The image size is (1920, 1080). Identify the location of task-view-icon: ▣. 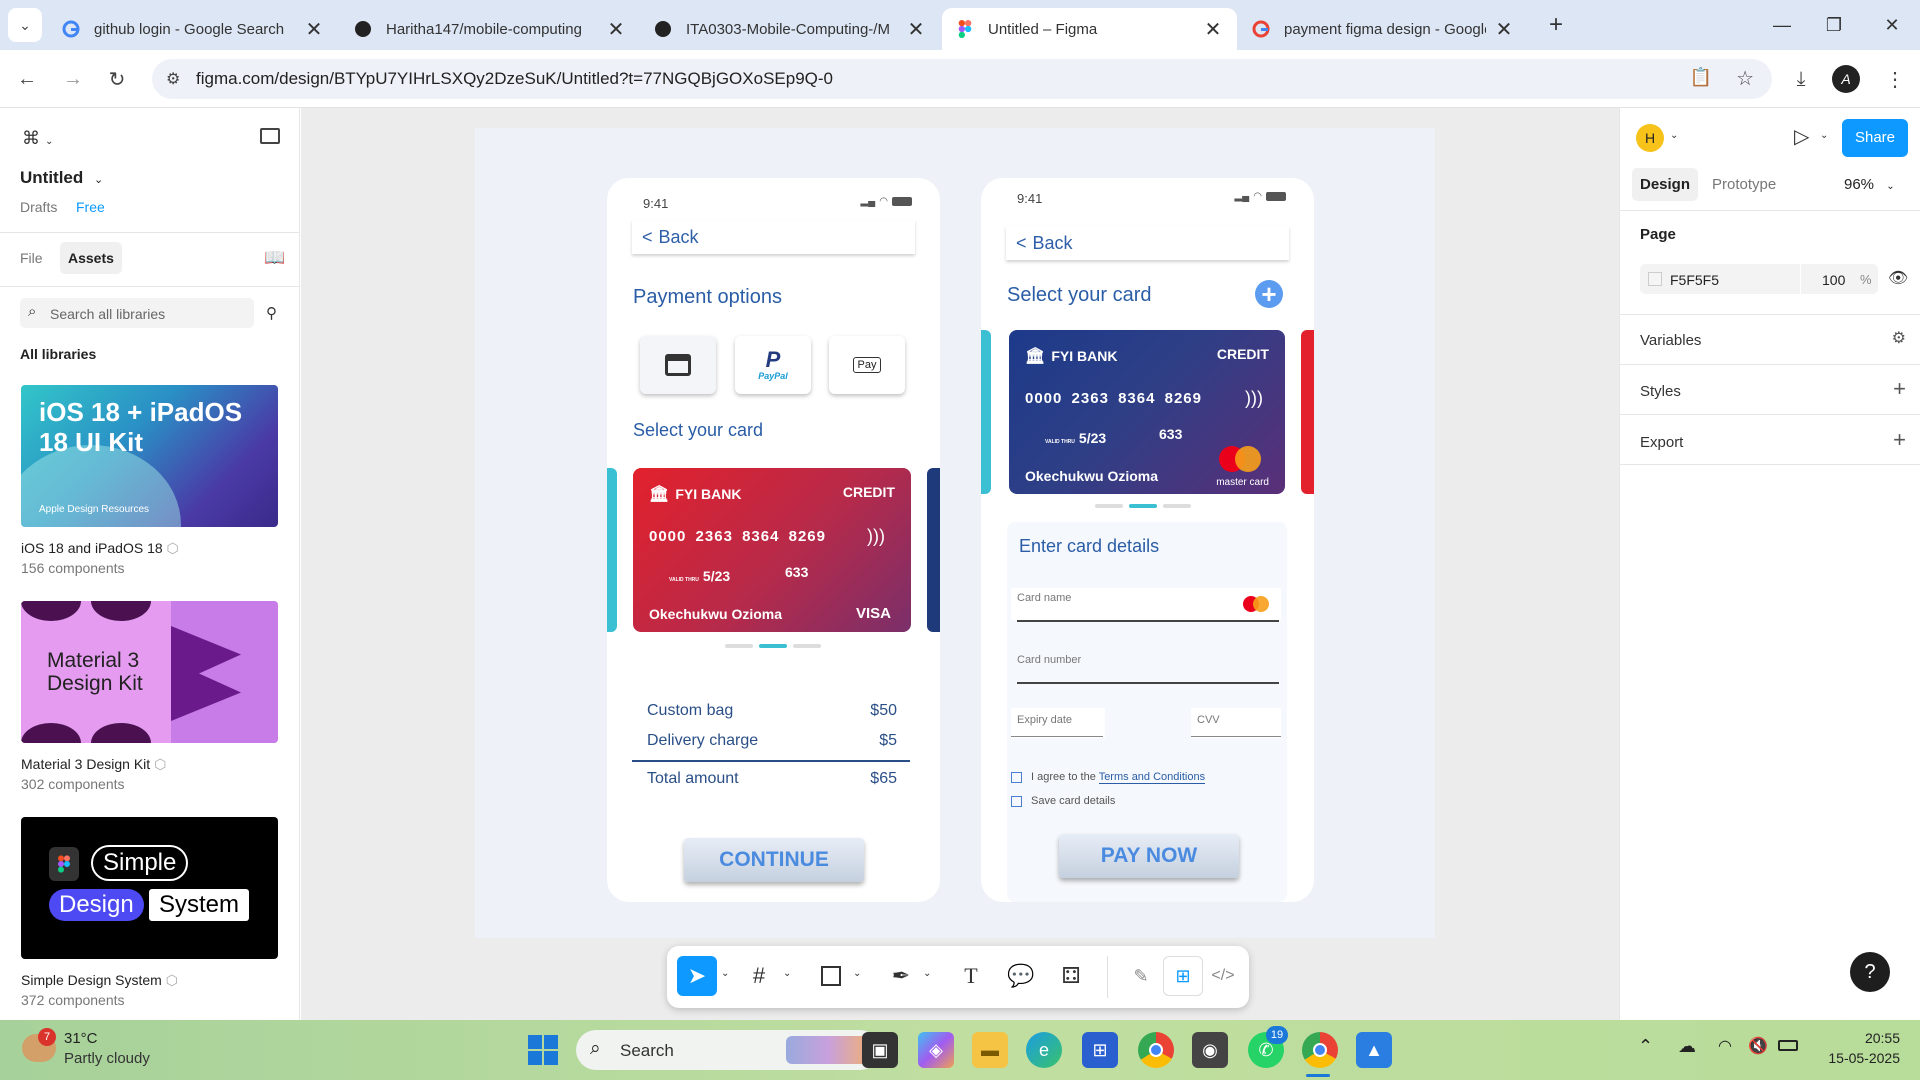
(880, 1050).